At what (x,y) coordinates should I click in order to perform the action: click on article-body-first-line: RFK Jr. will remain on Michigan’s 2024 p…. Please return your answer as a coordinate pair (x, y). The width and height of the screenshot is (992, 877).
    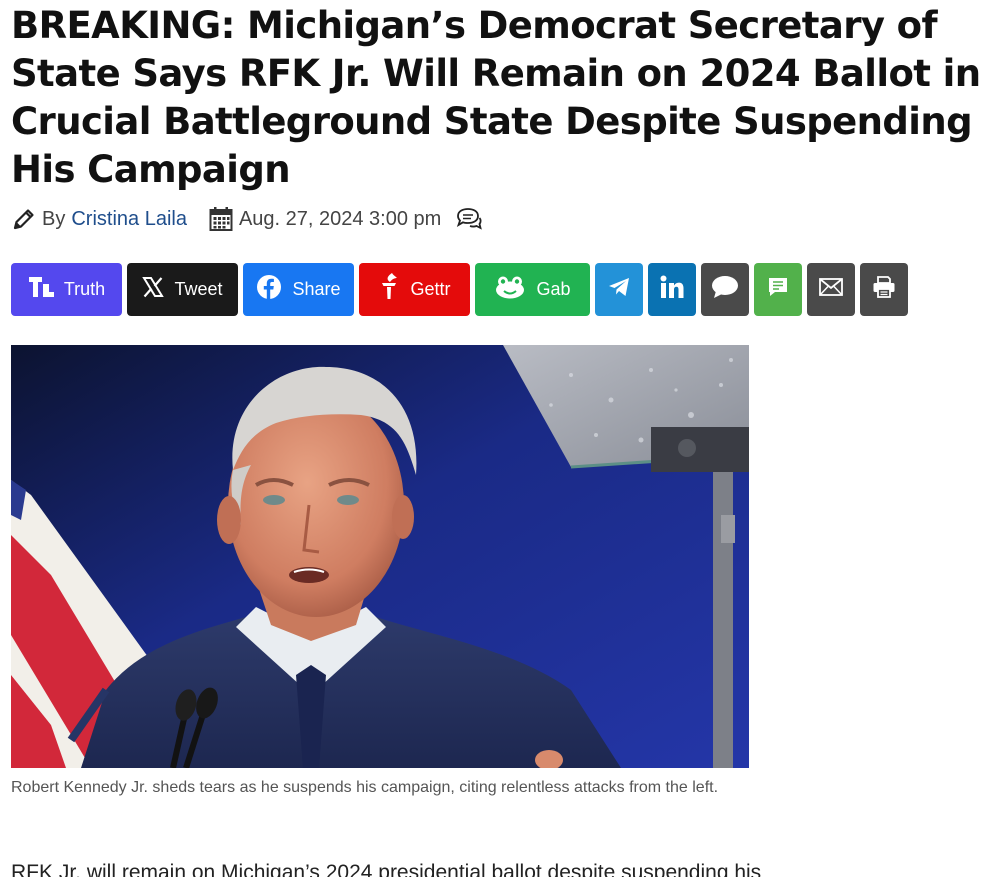
    Looking at the image, I should click on (386, 869).